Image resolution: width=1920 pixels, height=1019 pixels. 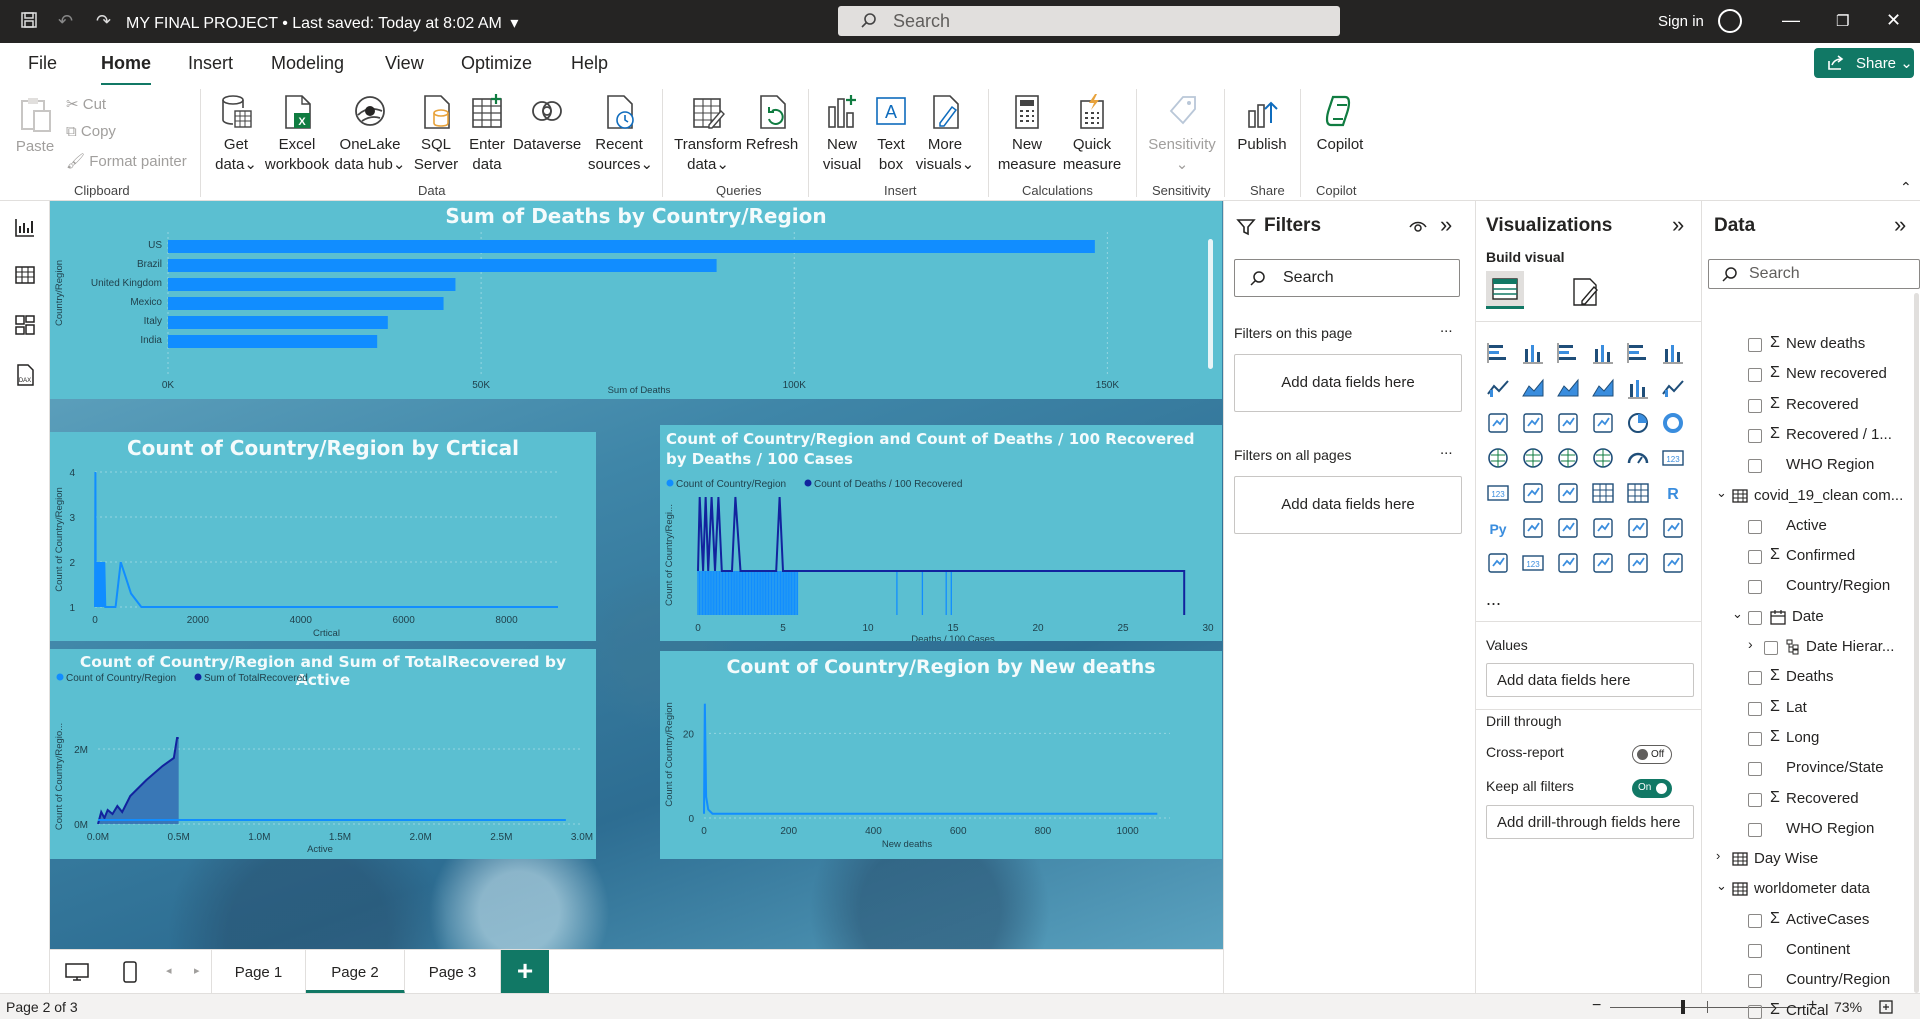 I want to click on azure-map-icon, so click(x=1603, y=458).